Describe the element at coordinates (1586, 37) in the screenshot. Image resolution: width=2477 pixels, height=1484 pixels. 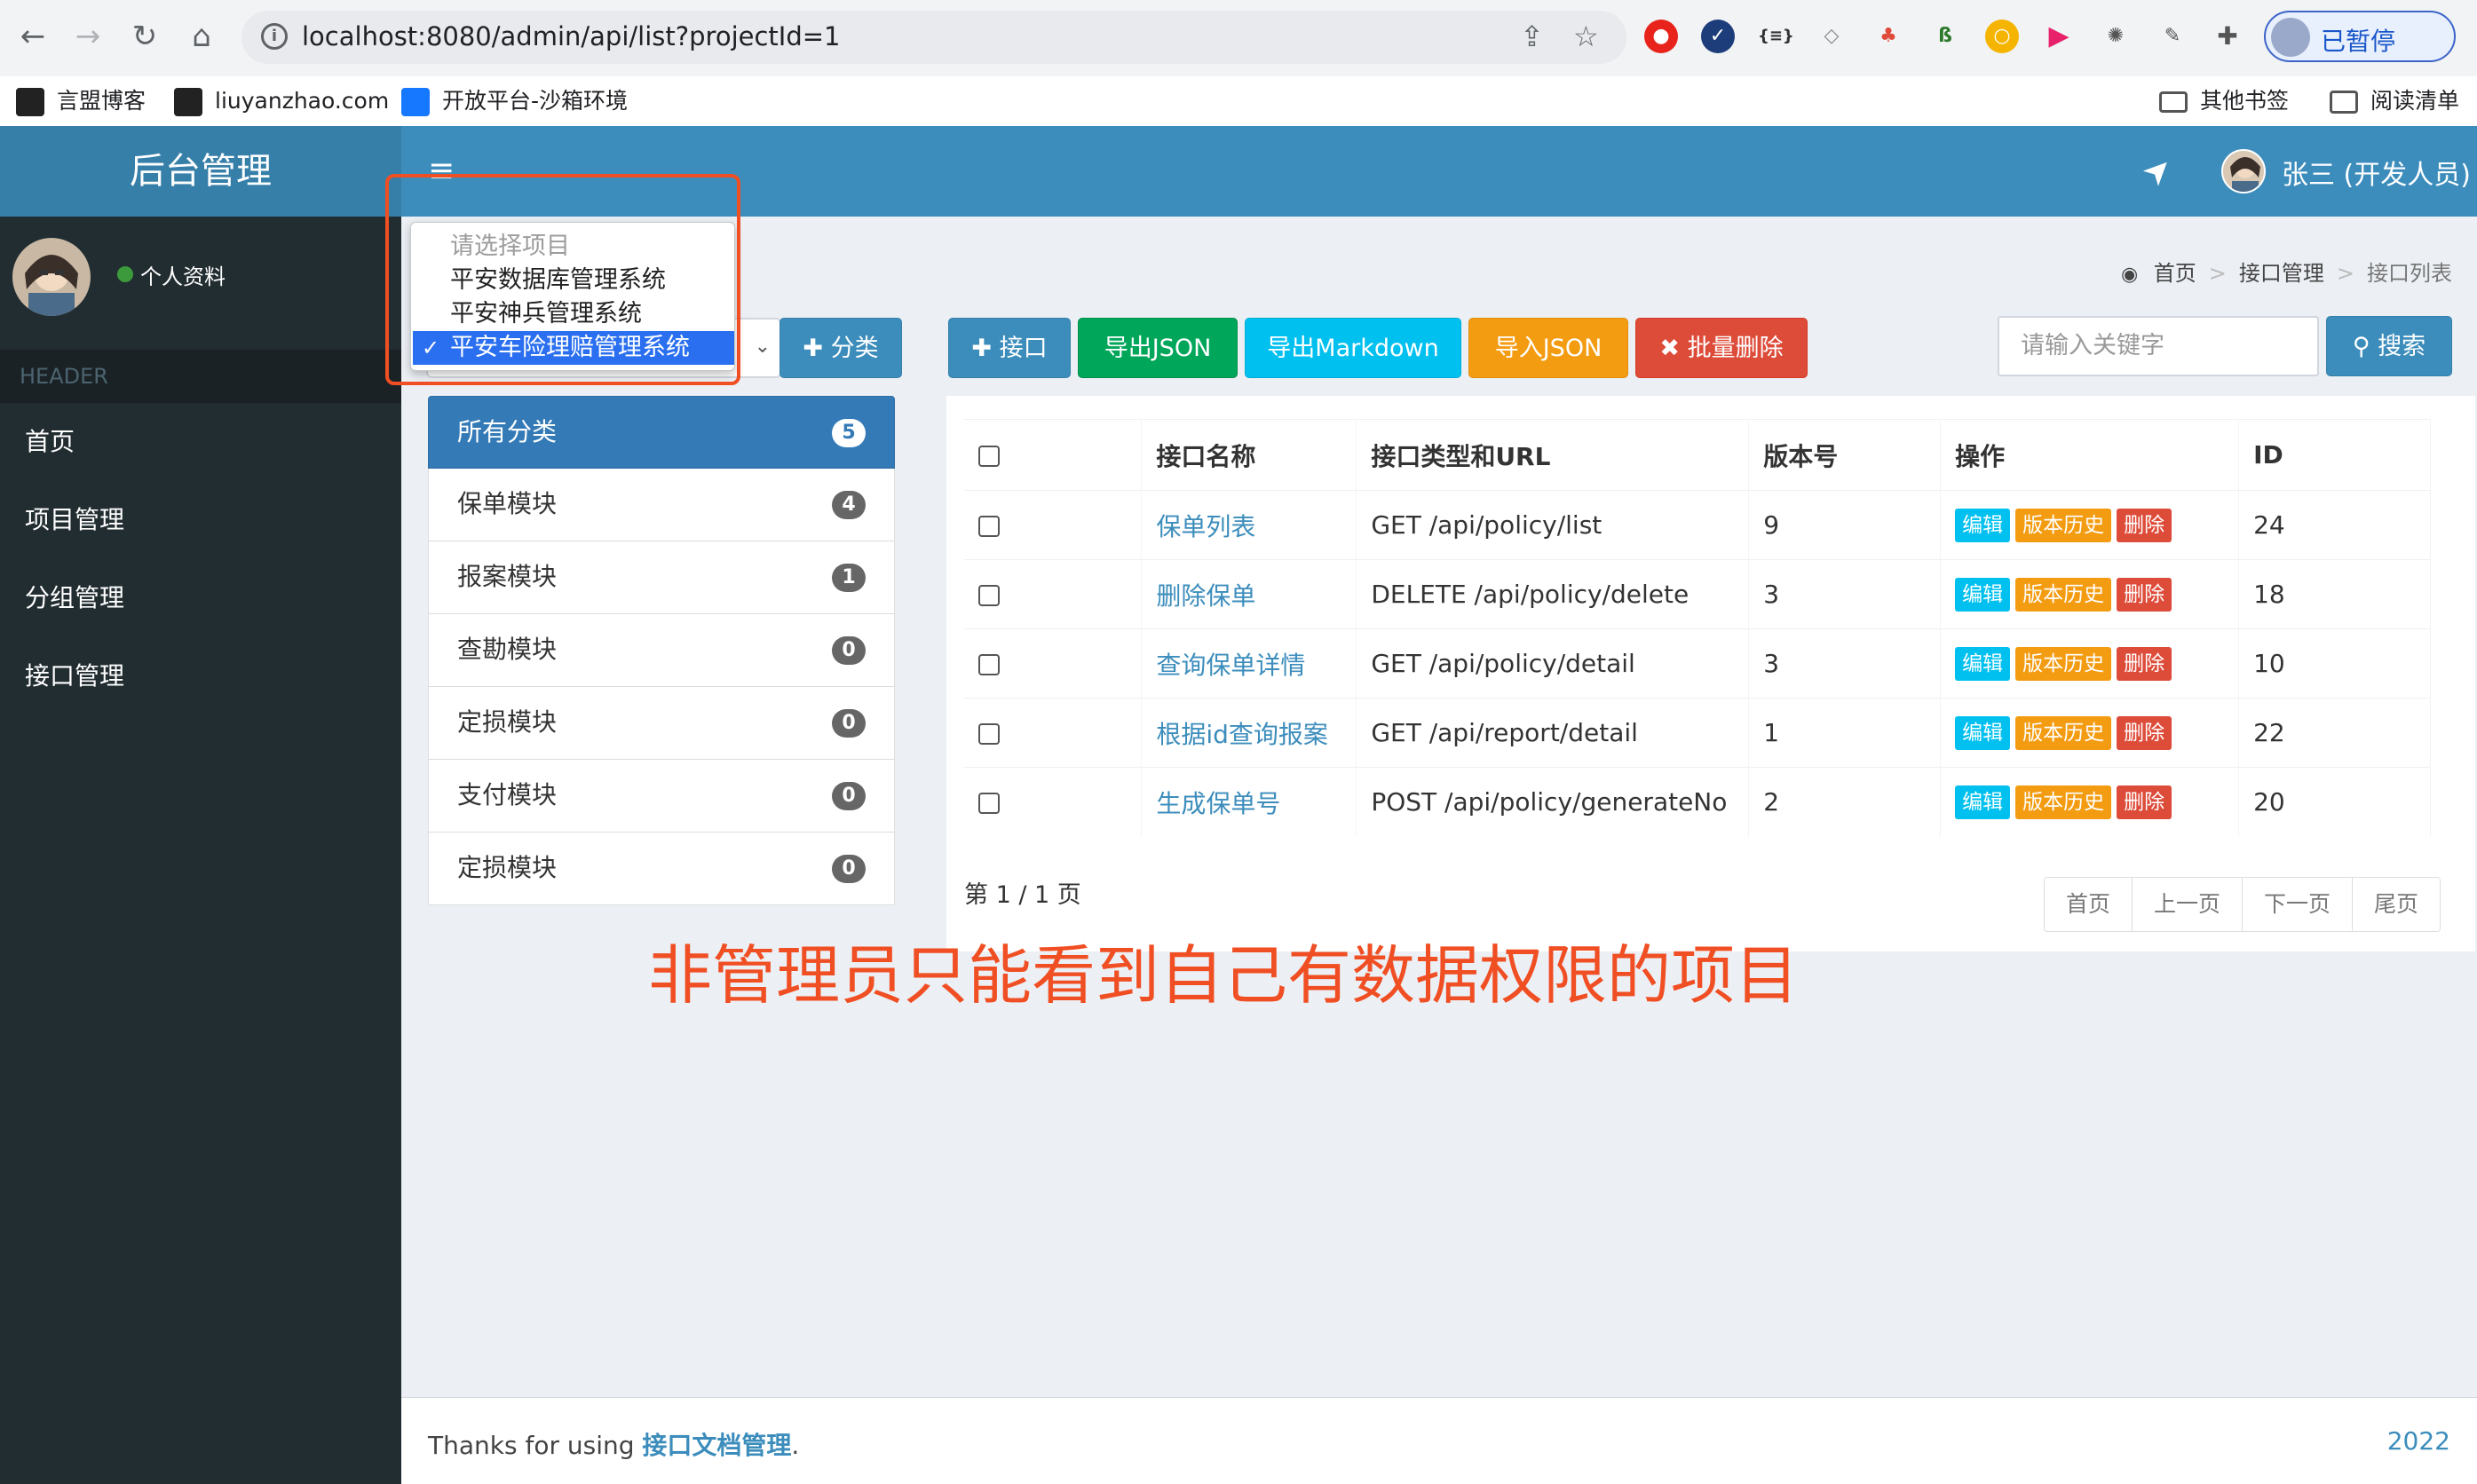
I see `bookmark-star-icon: ☆` at that location.